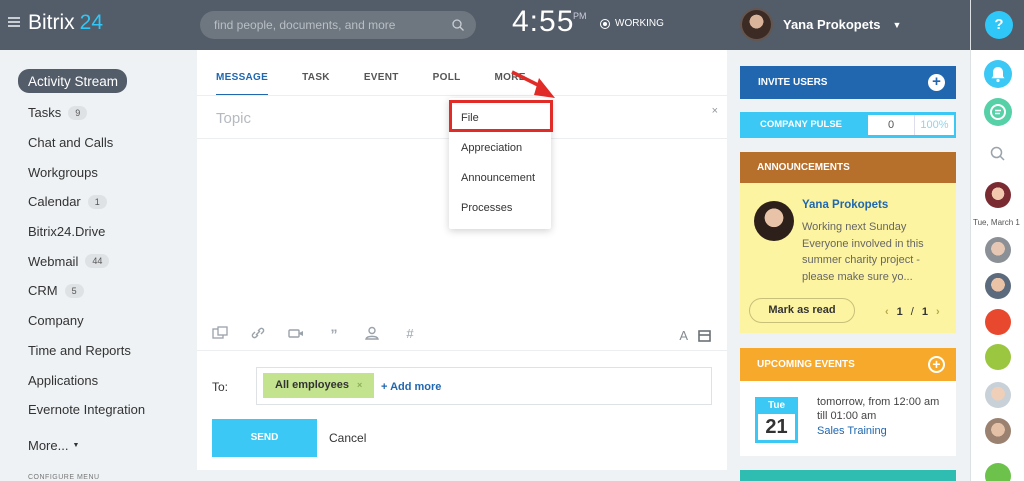 This screenshot has width=1024, height=481. I want to click on text-format-icon: A, so click(683, 335).